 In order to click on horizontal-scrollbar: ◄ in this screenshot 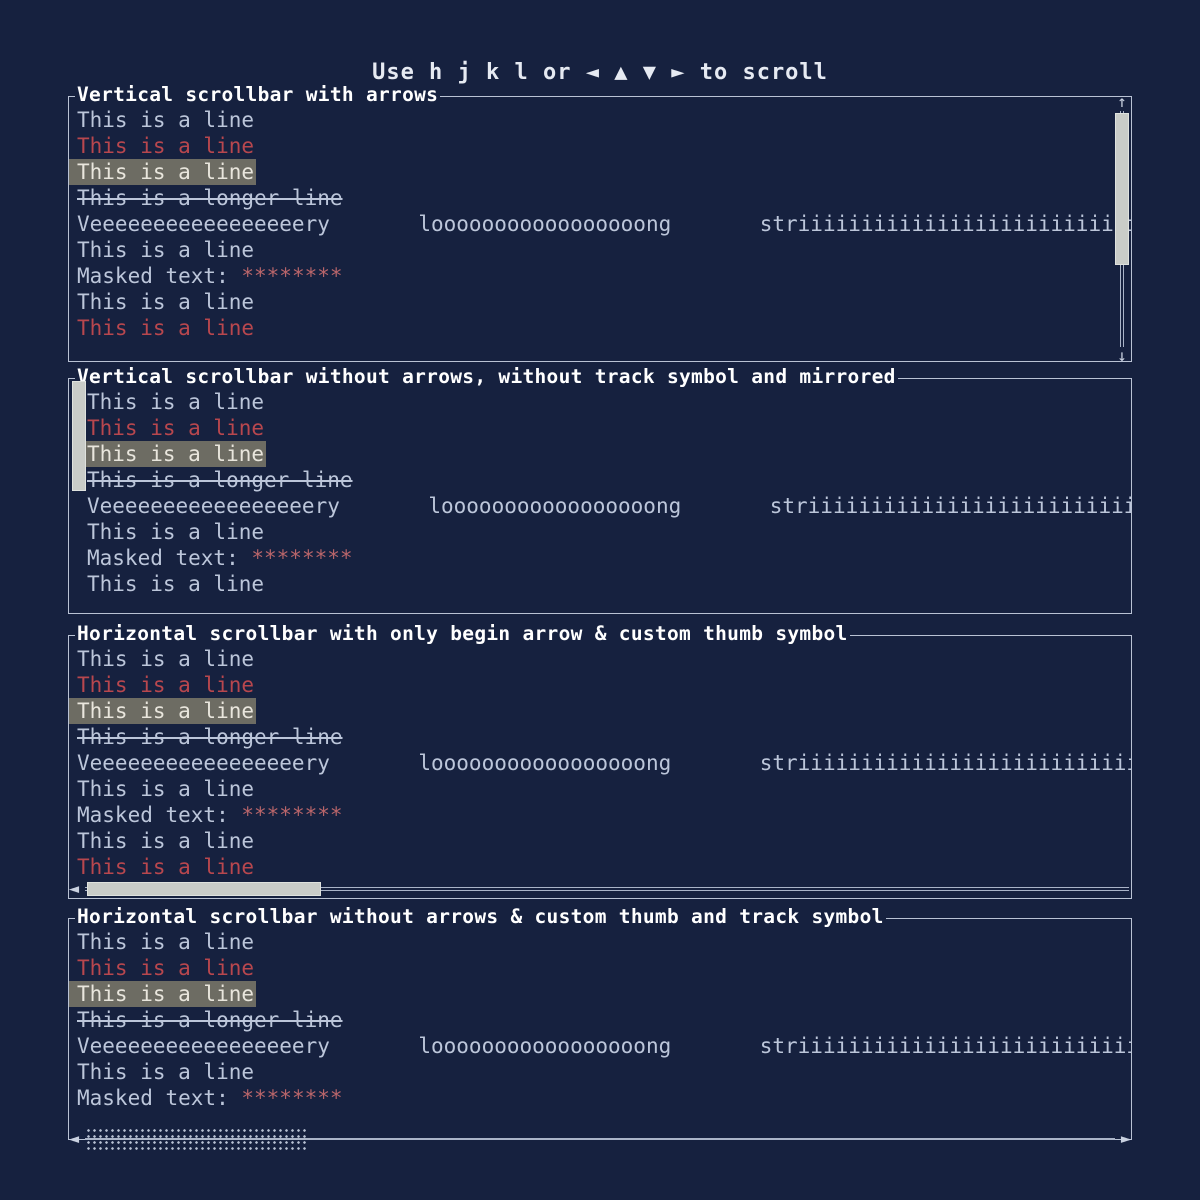, I will do `click(598, 889)`.